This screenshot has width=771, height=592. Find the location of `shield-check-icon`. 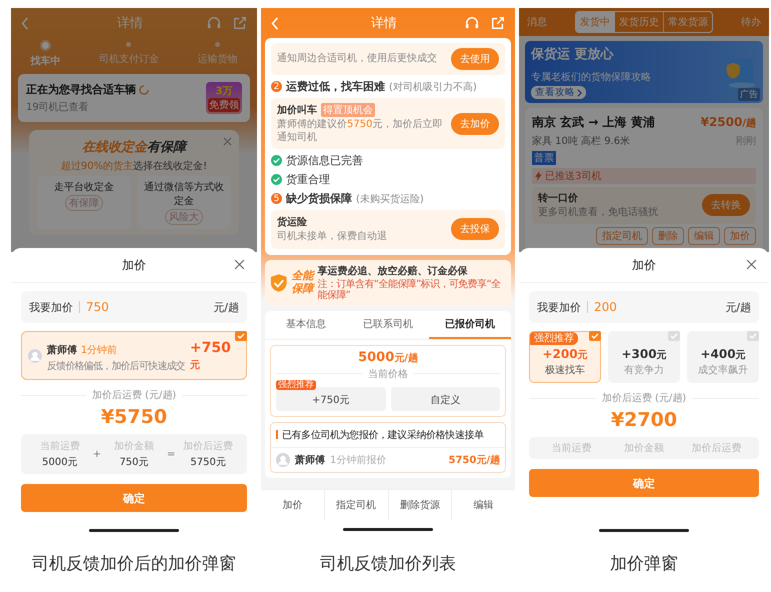

shield-check-icon is located at coordinates (279, 283).